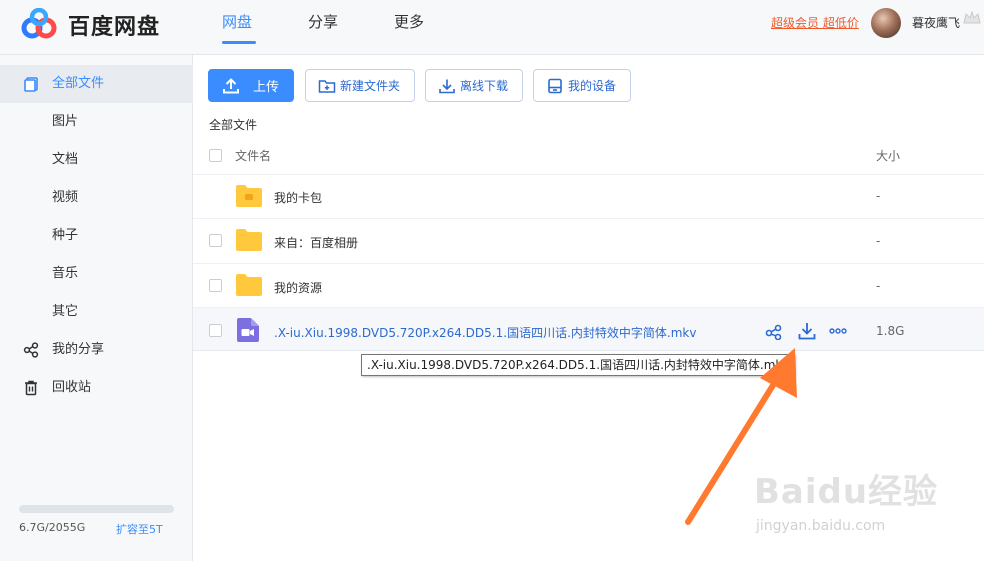 The width and height of the screenshot is (984, 561). I want to click on nav-tab-netdisk: 网盘, so click(265, 27).